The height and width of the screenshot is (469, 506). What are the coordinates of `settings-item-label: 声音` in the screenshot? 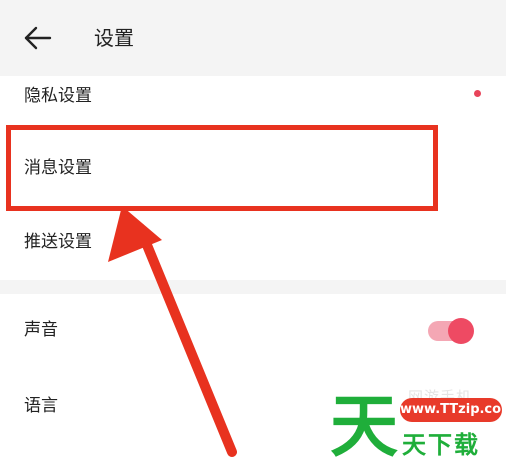 It's located at (41, 330).